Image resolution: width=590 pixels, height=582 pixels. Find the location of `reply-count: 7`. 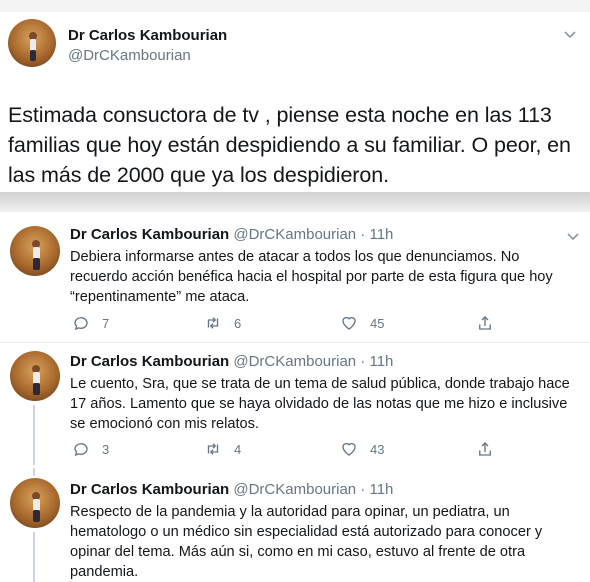

reply-count: 7 is located at coordinates (106, 323).